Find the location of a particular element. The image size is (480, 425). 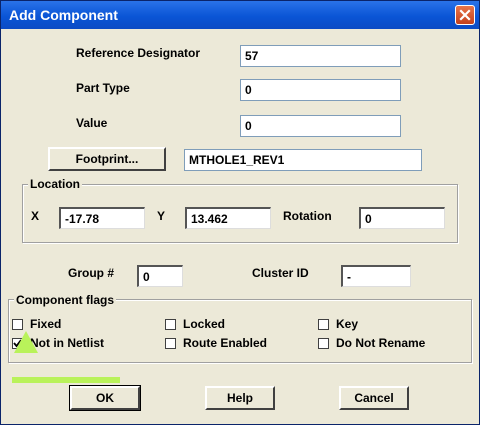

fixed-checkbox-label: Fixed is located at coordinates (46, 324).